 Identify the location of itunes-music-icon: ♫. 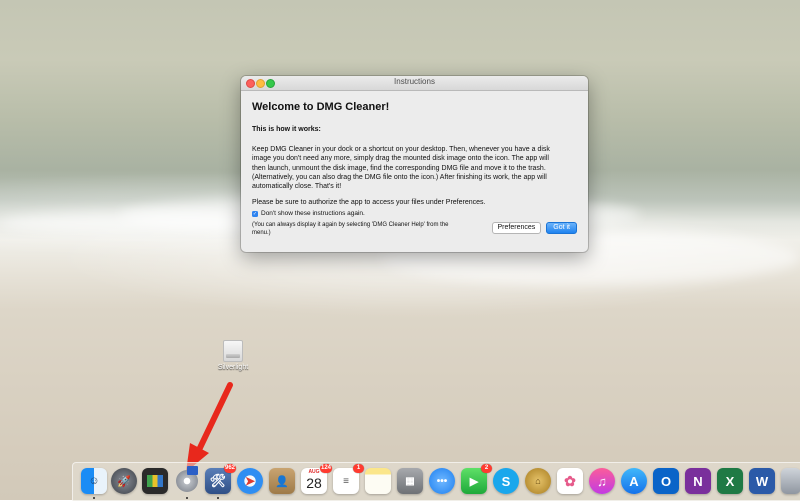
(602, 481).